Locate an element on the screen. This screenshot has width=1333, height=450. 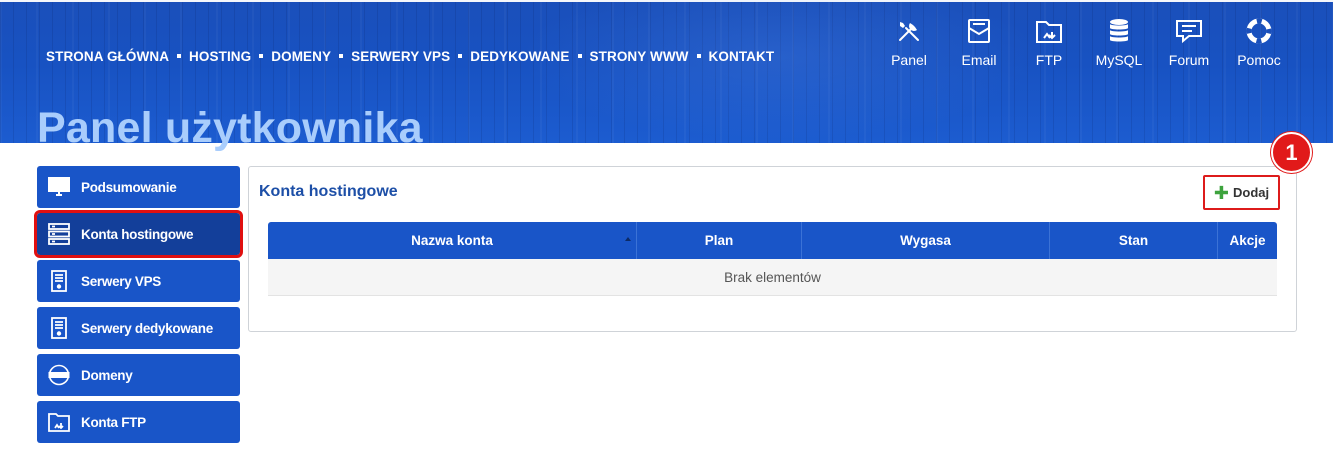
column-header-label: Wygasa is located at coordinates (925, 240).